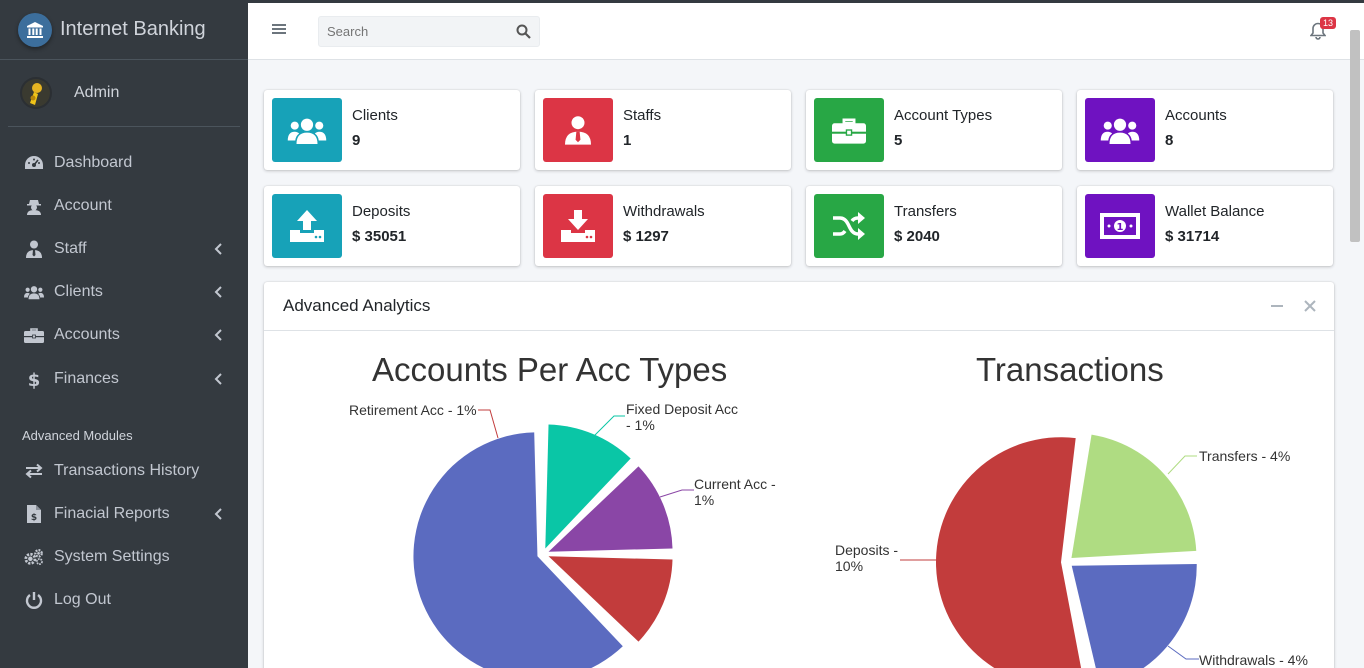 This screenshot has width=1364, height=668. What do you see at coordinates (124, 93) in the screenshot?
I see `user-panel: Admin` at bounding box center [124, 93].